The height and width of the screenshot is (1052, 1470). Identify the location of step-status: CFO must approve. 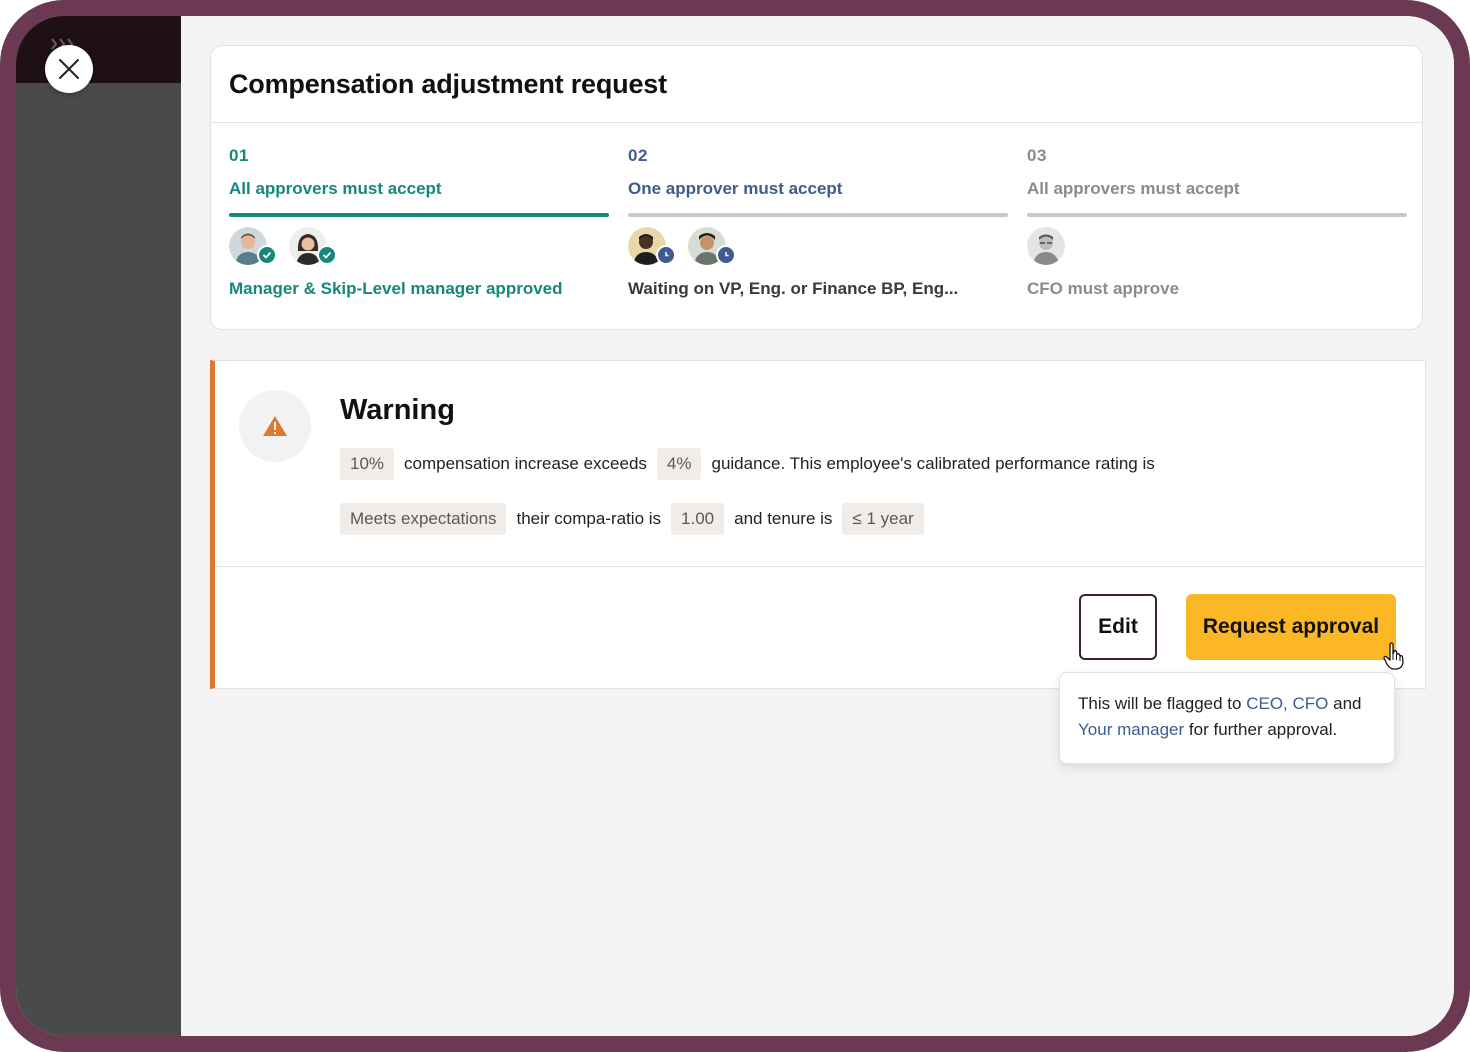
(1103, 288).